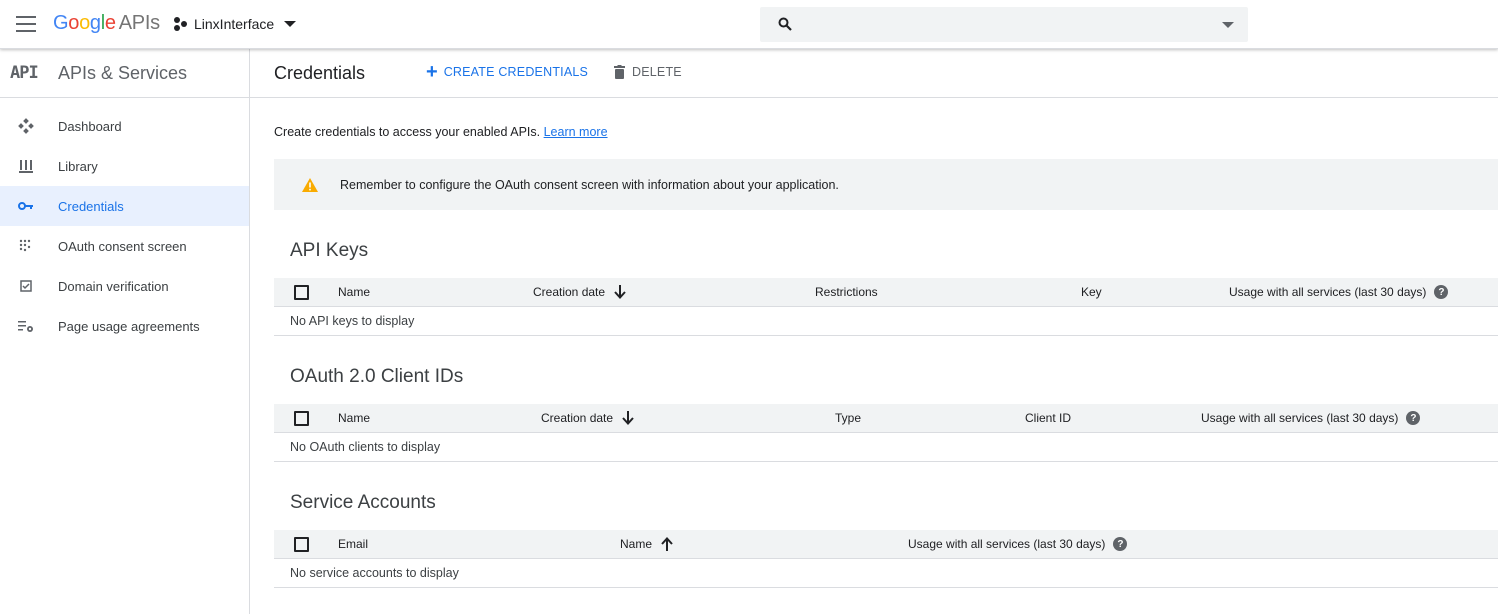  Describe the element at coordinates (106, 23) in the screenshot. I see `google-apis-logo: Google APIs` at that location.